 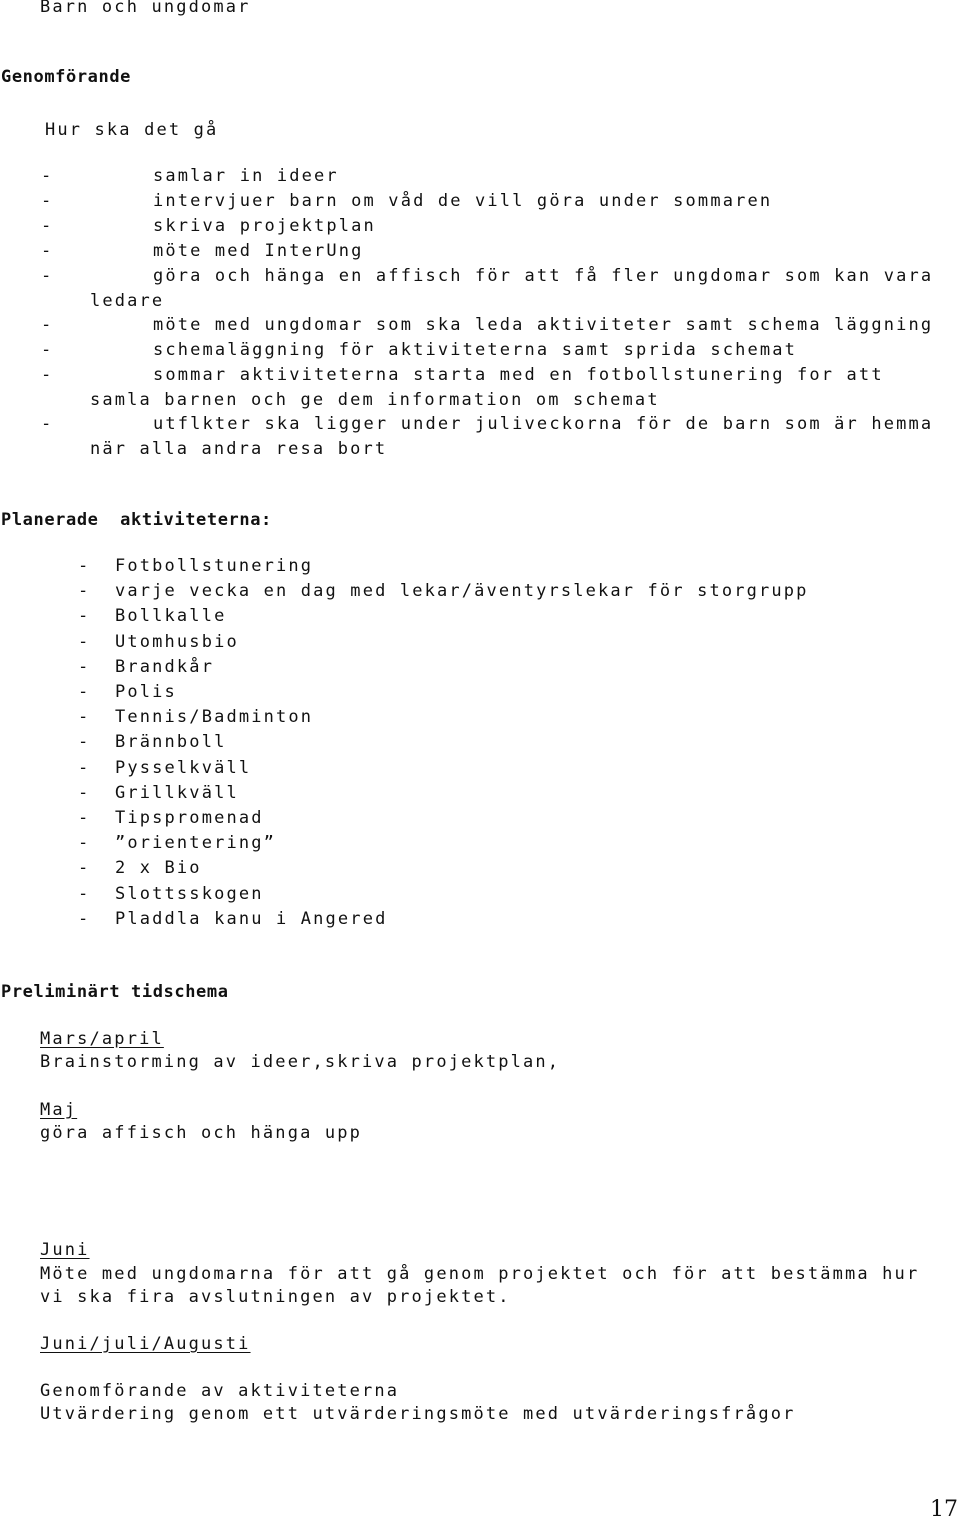 What do you see at coordinates (127, 301) in the screenshot?
I see `list-item-text-continued: ledare` at bounding box center [127, 301].